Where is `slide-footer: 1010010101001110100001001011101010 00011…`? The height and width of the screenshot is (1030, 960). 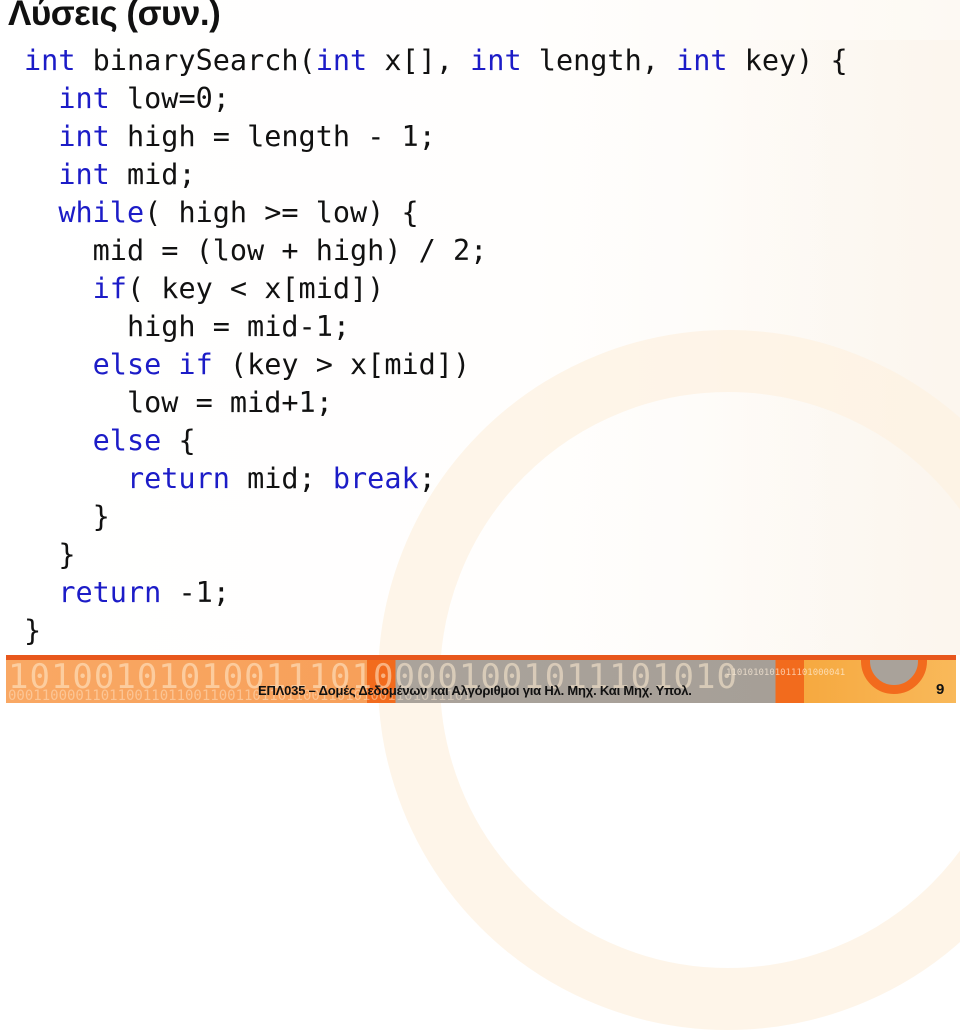
slide-footer: 1010010101001110100001001011101010 00011… is located at coordinates (480, 679).